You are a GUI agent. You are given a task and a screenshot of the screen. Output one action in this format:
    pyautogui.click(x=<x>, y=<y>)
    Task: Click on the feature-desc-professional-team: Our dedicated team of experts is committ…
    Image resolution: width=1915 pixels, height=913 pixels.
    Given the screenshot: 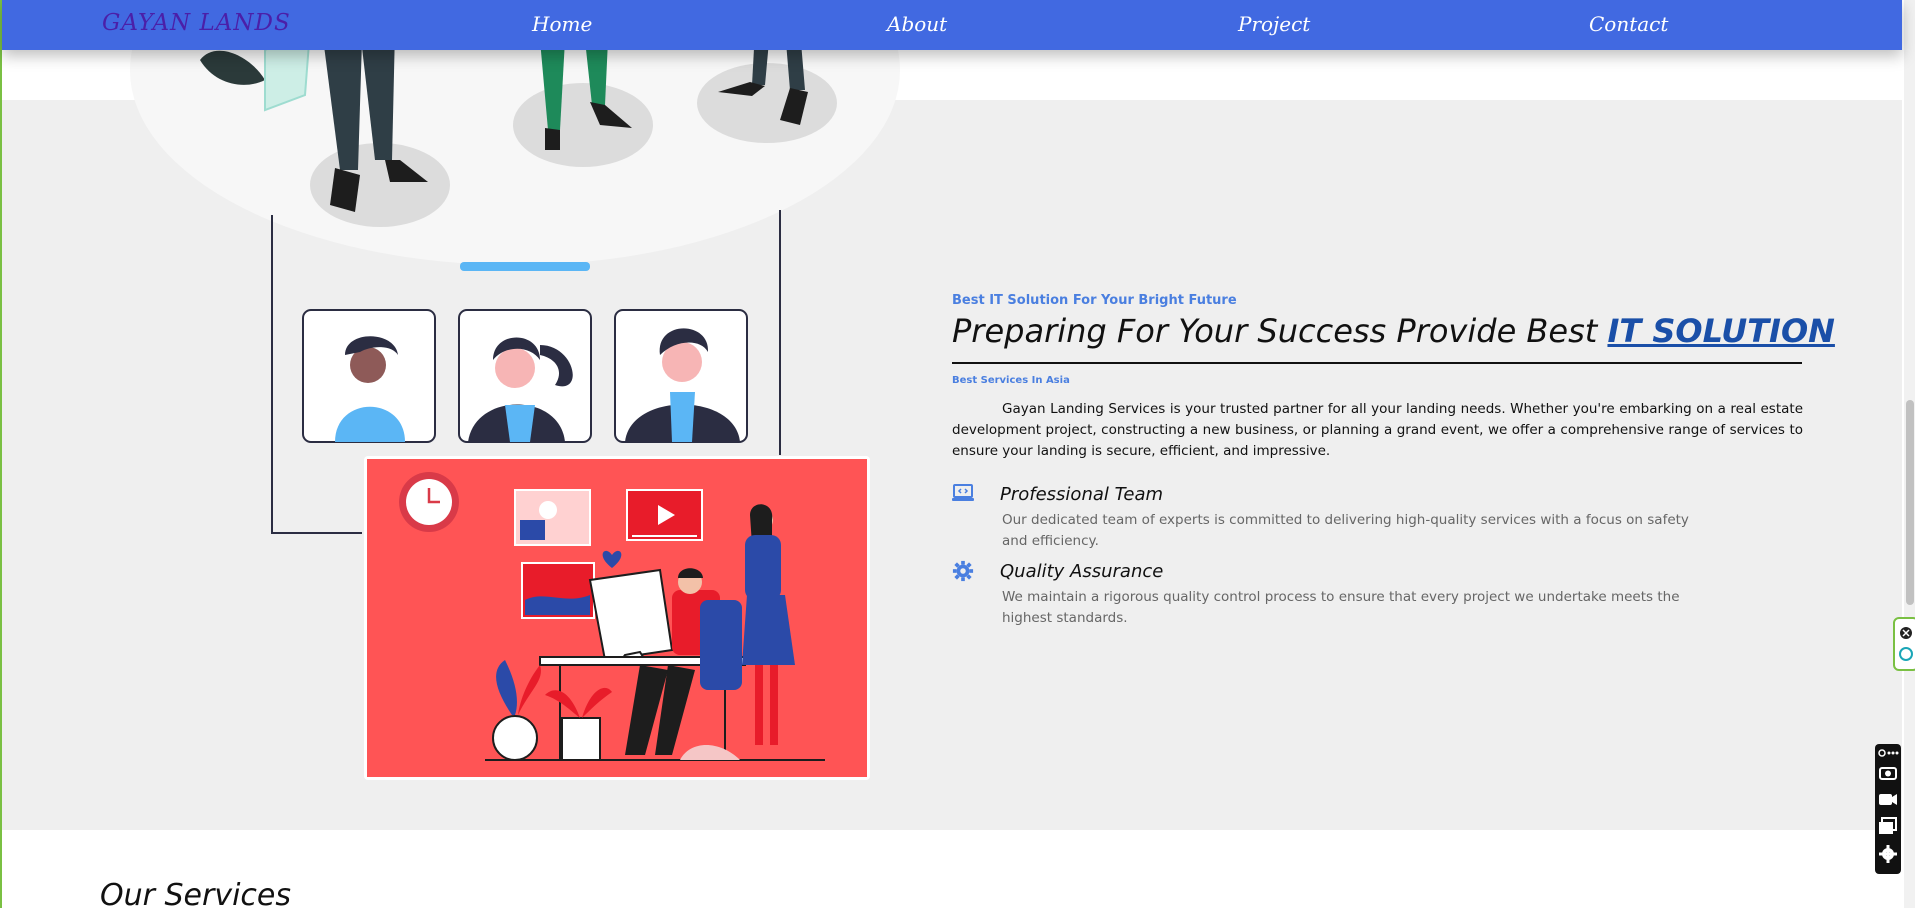 What is the action you would take?
    pyautogui.click(x=1345, y=530)
    